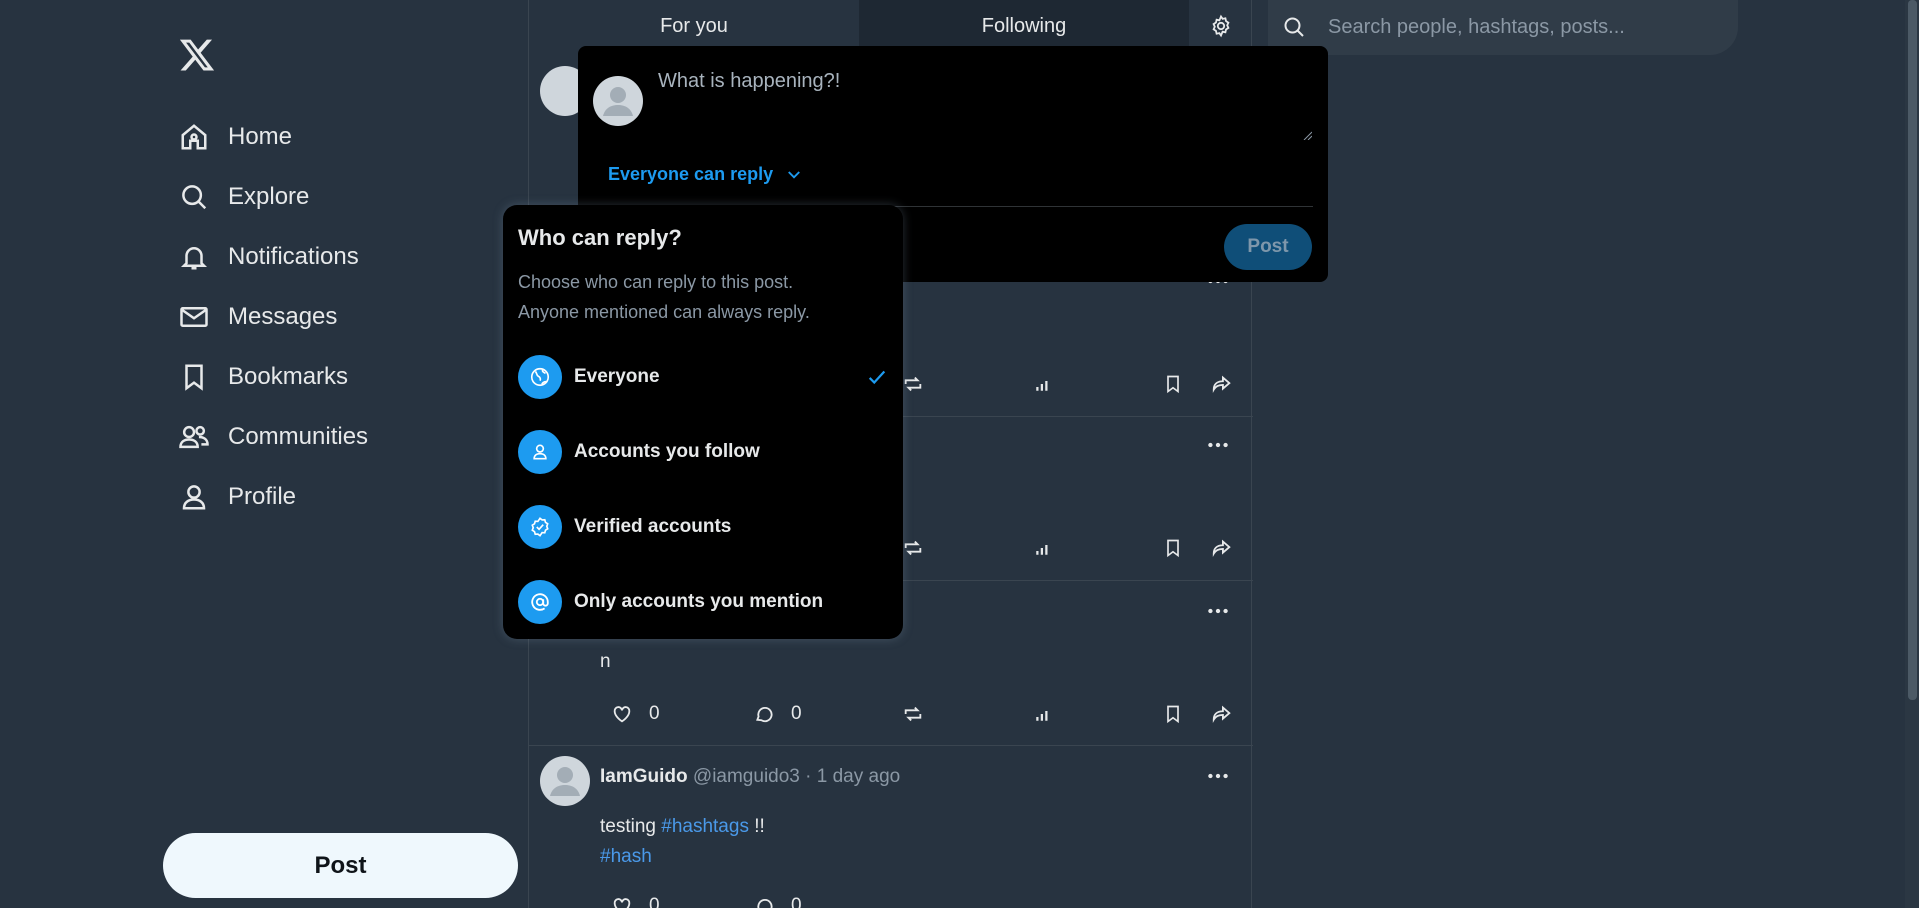 The image size is (1919, 908). I want to click on sidebar-item-label: Home, so click(260, 136).